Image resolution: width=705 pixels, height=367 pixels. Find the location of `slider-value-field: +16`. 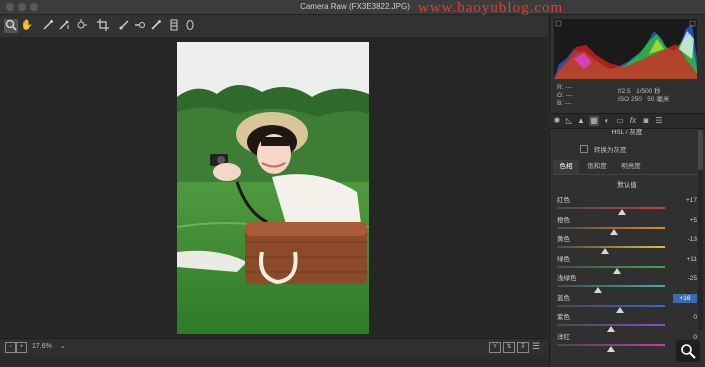

slider-value-field: +16 is located at coordinates (685, 298).